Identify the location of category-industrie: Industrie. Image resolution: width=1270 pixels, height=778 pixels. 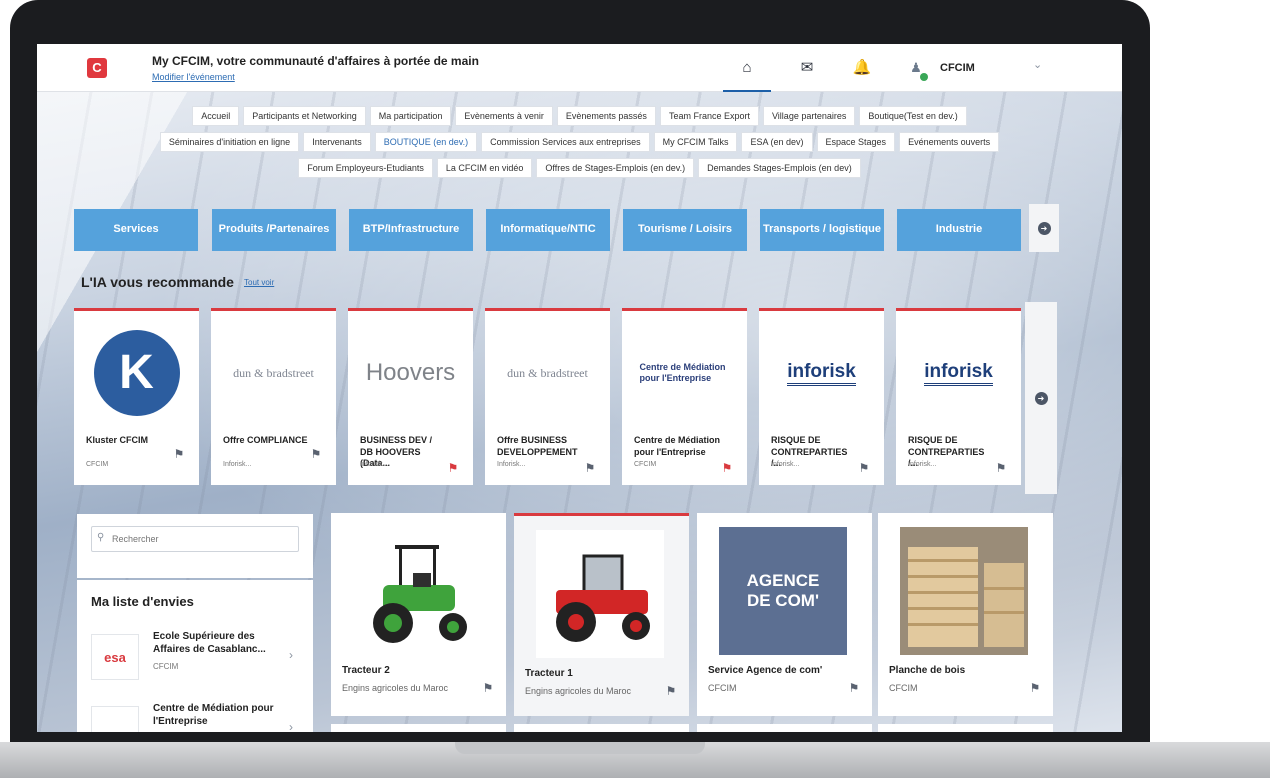
(959, 230).